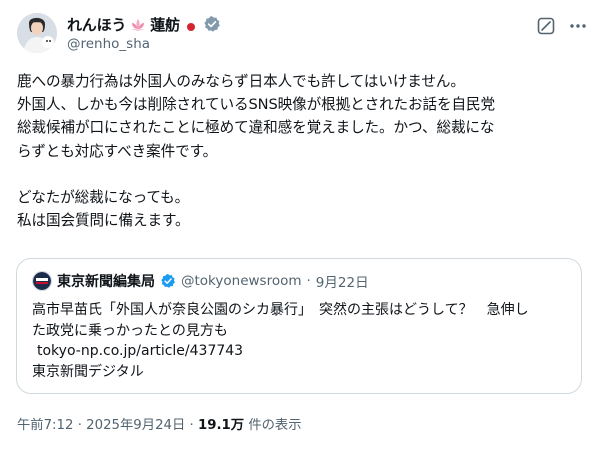 The height and width of the screenshot is (450, 603). Describe the element at coordinates (256, 128) in the screenshot. I see `post-text-line: 総裁候補が口にされたことに極めて違和感を覚えました。かつ、総裁にな` at that location.